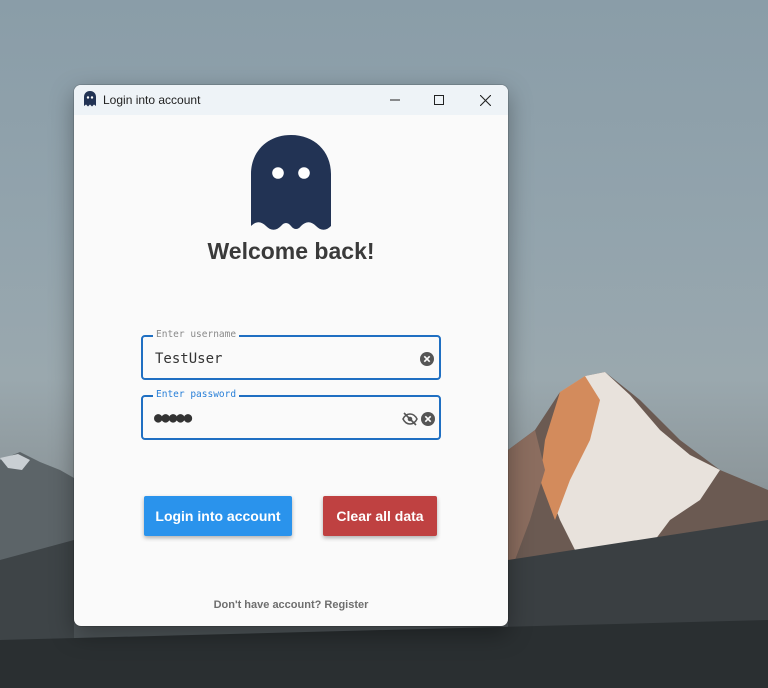  I want to click on register-link: Don't have account? Register, so click(291, 605).